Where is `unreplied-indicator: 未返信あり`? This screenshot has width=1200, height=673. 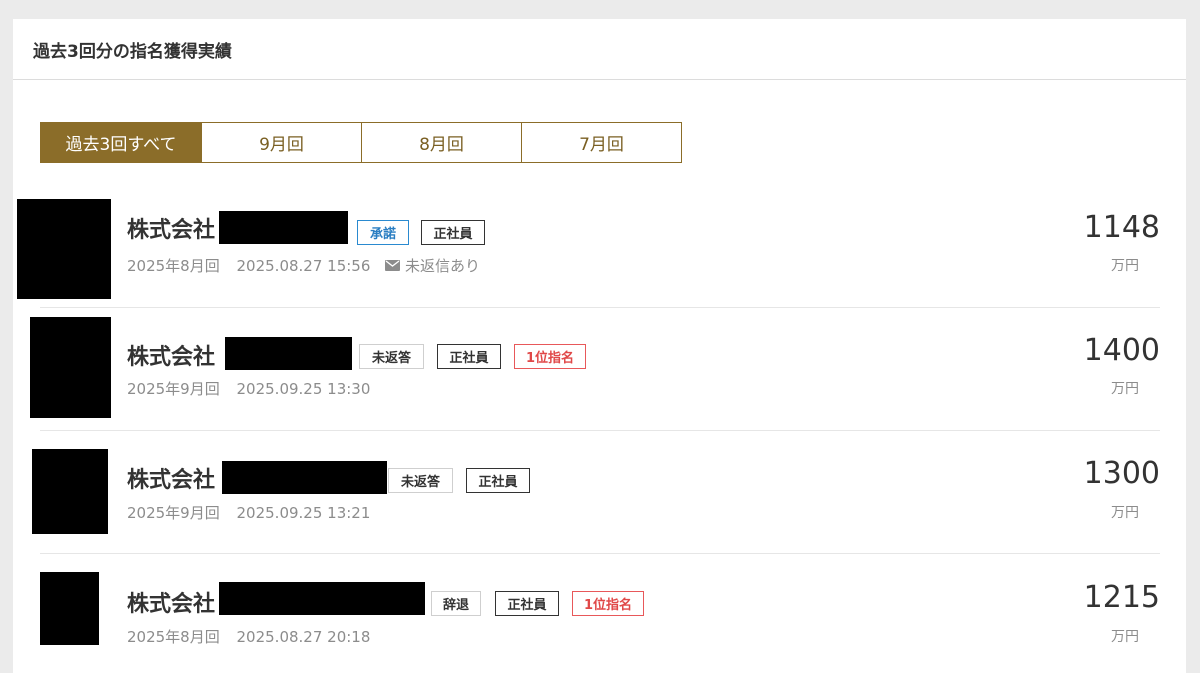 unreplied-indicator: 未返信あり is located at coordinates (432, 265).